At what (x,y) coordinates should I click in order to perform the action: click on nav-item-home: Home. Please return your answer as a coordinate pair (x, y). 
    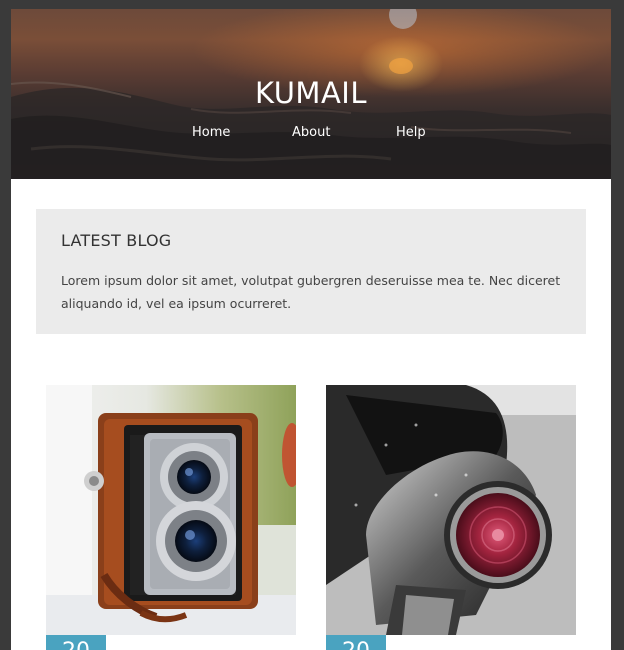
    Looking at the image, I should click on (211, 132).